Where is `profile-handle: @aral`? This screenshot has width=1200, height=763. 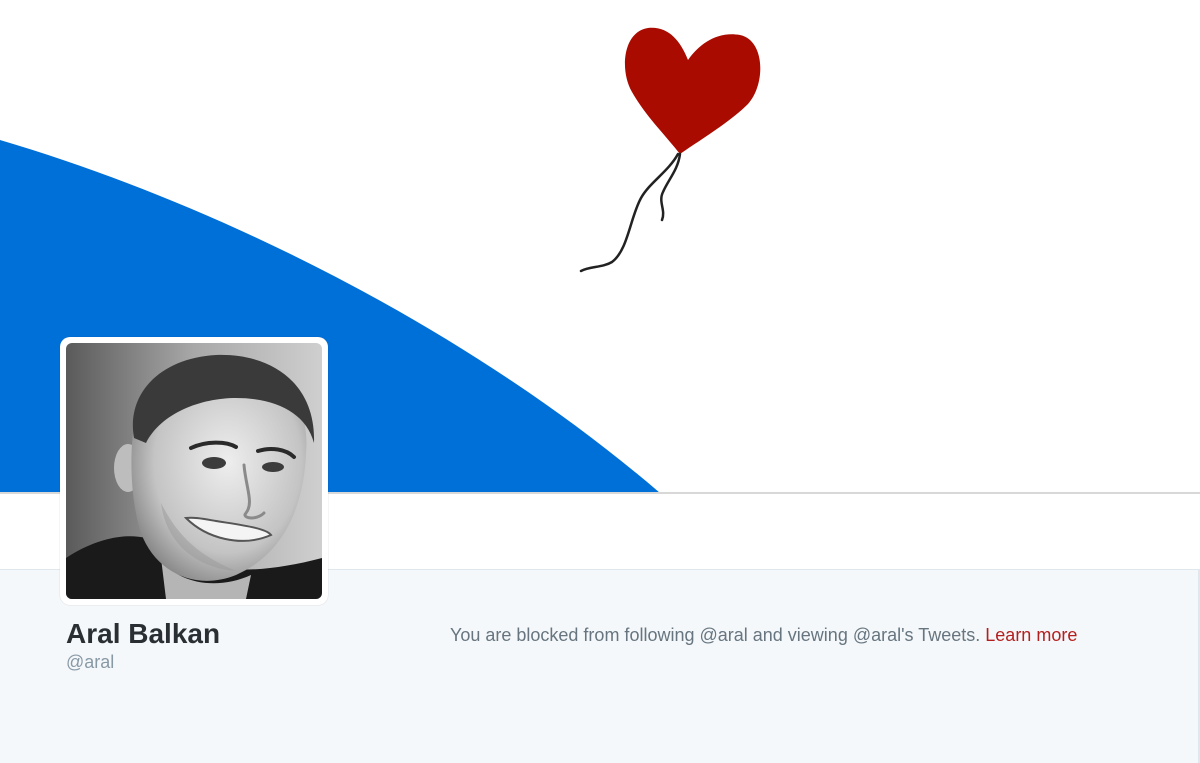
profile-handle: @aral is located at coordinates (90, 662).